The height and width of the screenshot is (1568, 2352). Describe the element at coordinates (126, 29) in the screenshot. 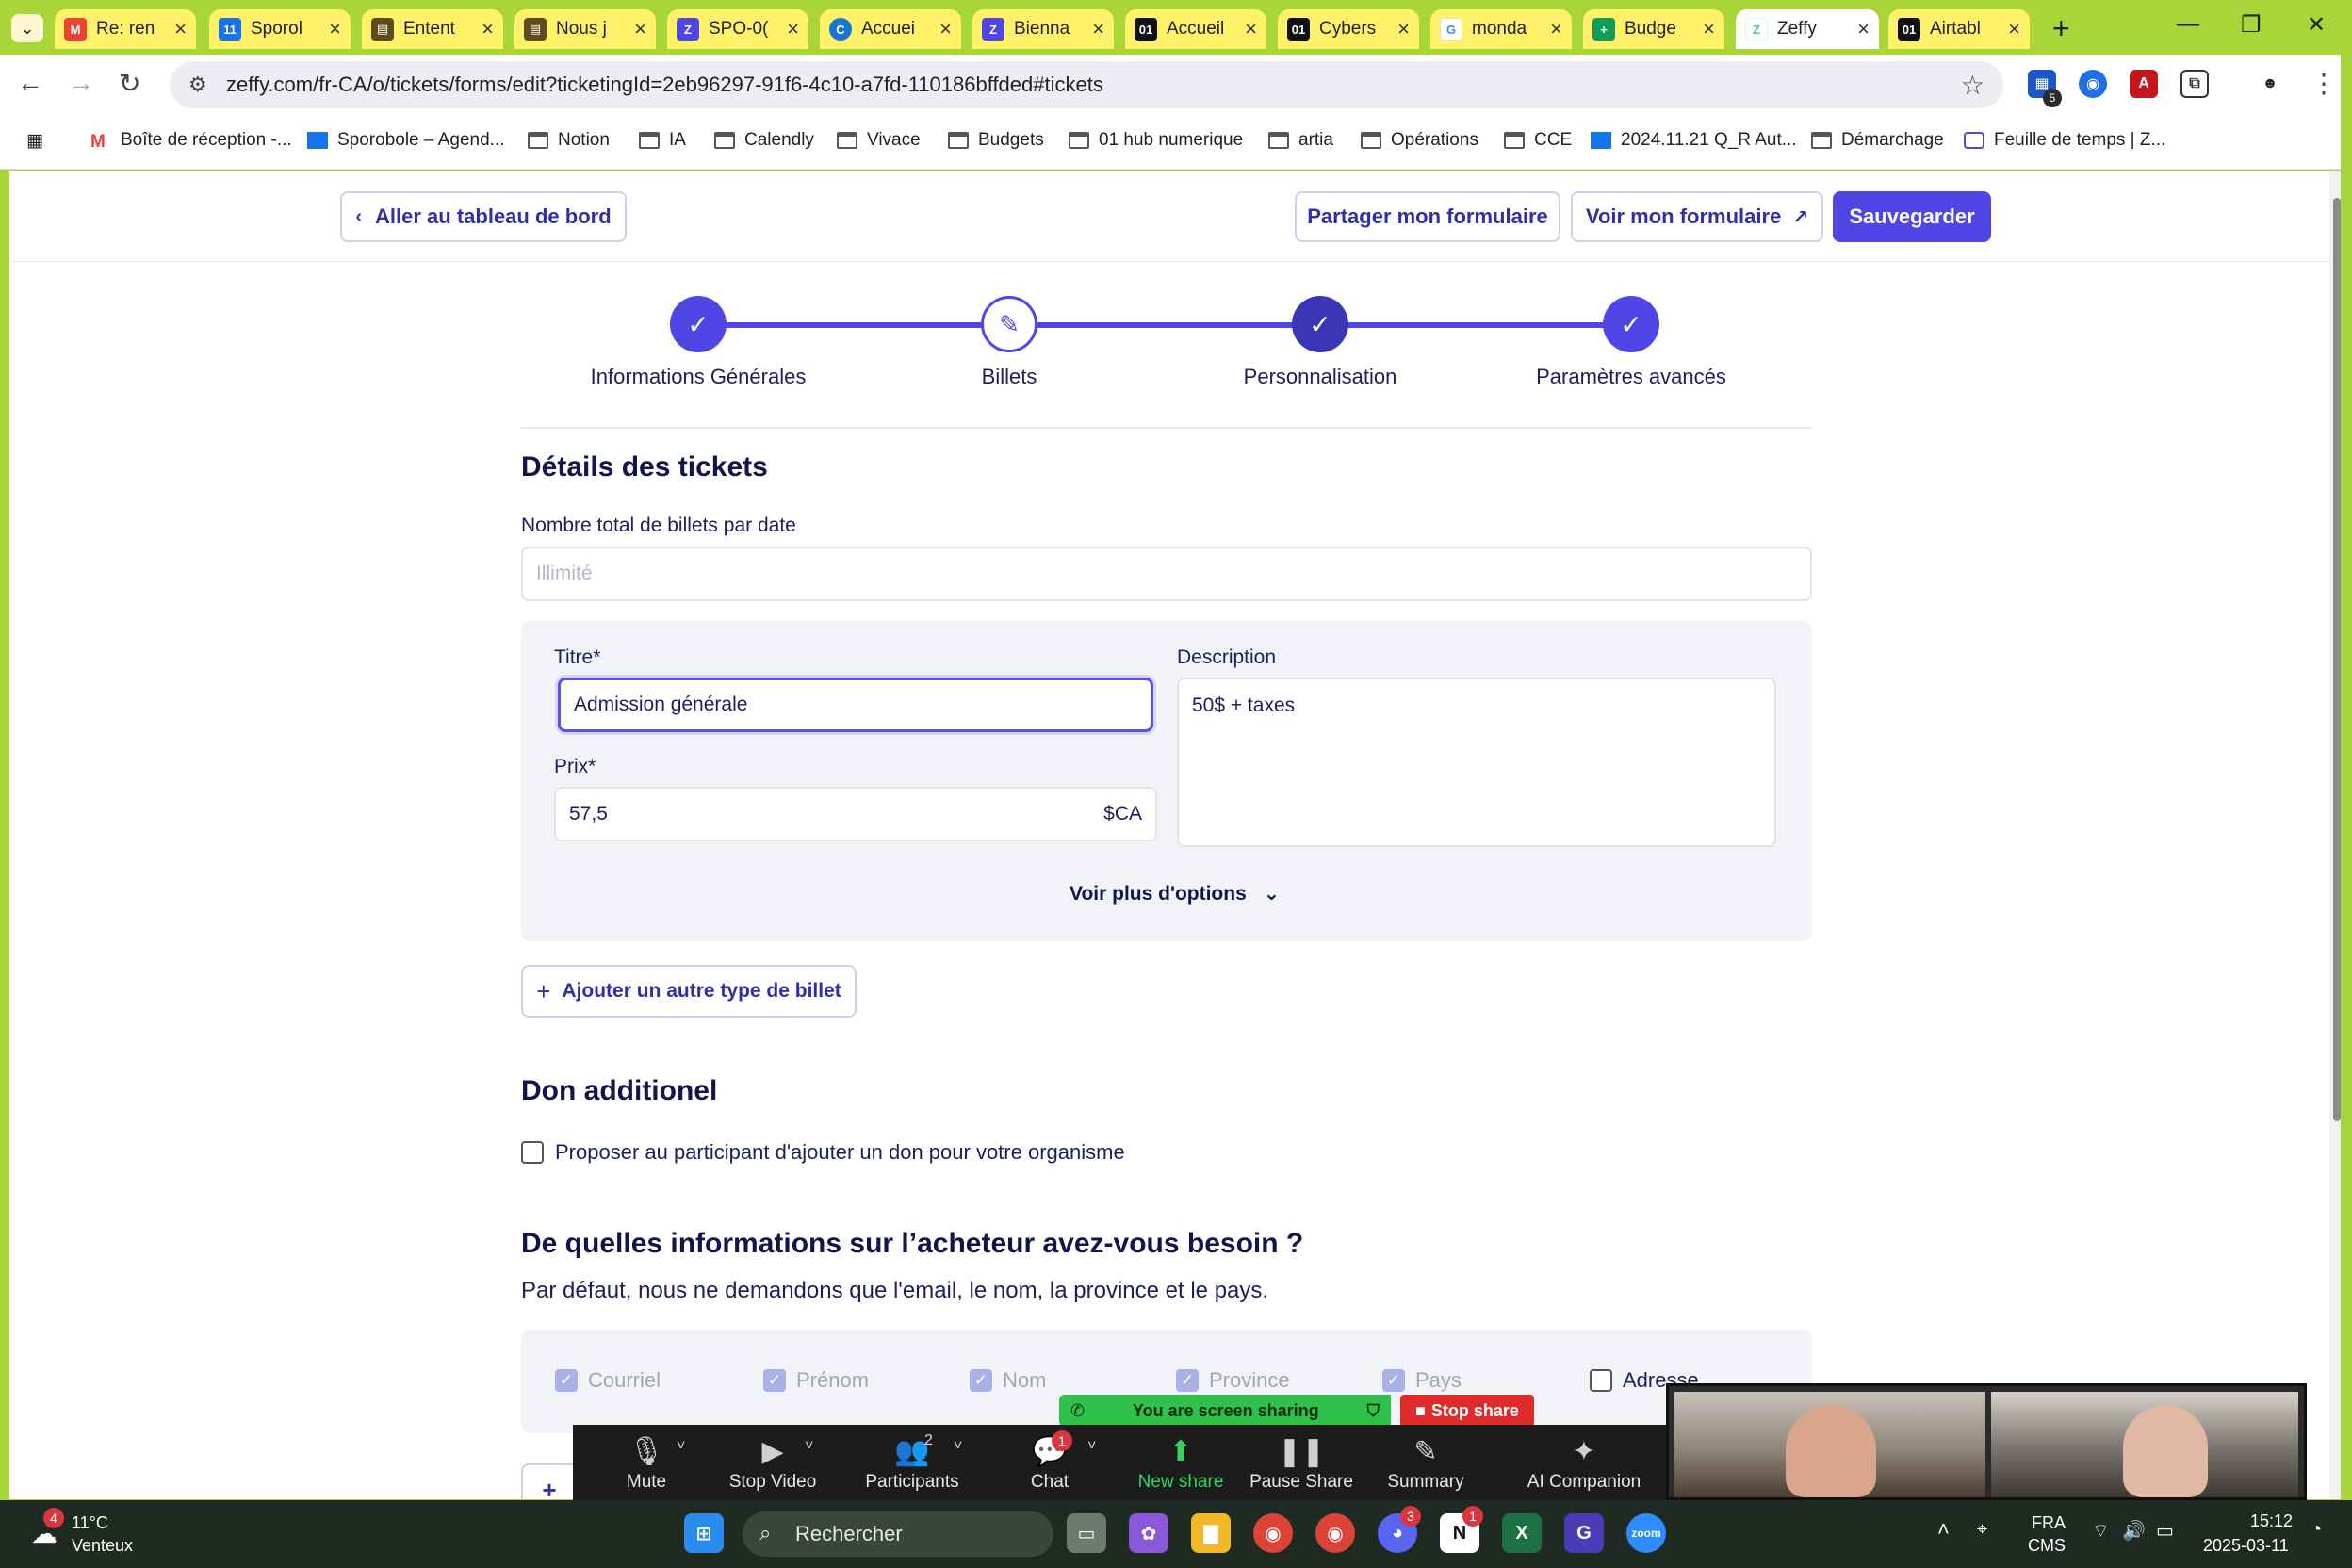

I see `browser-tab: M Re: ren ×` at that location.